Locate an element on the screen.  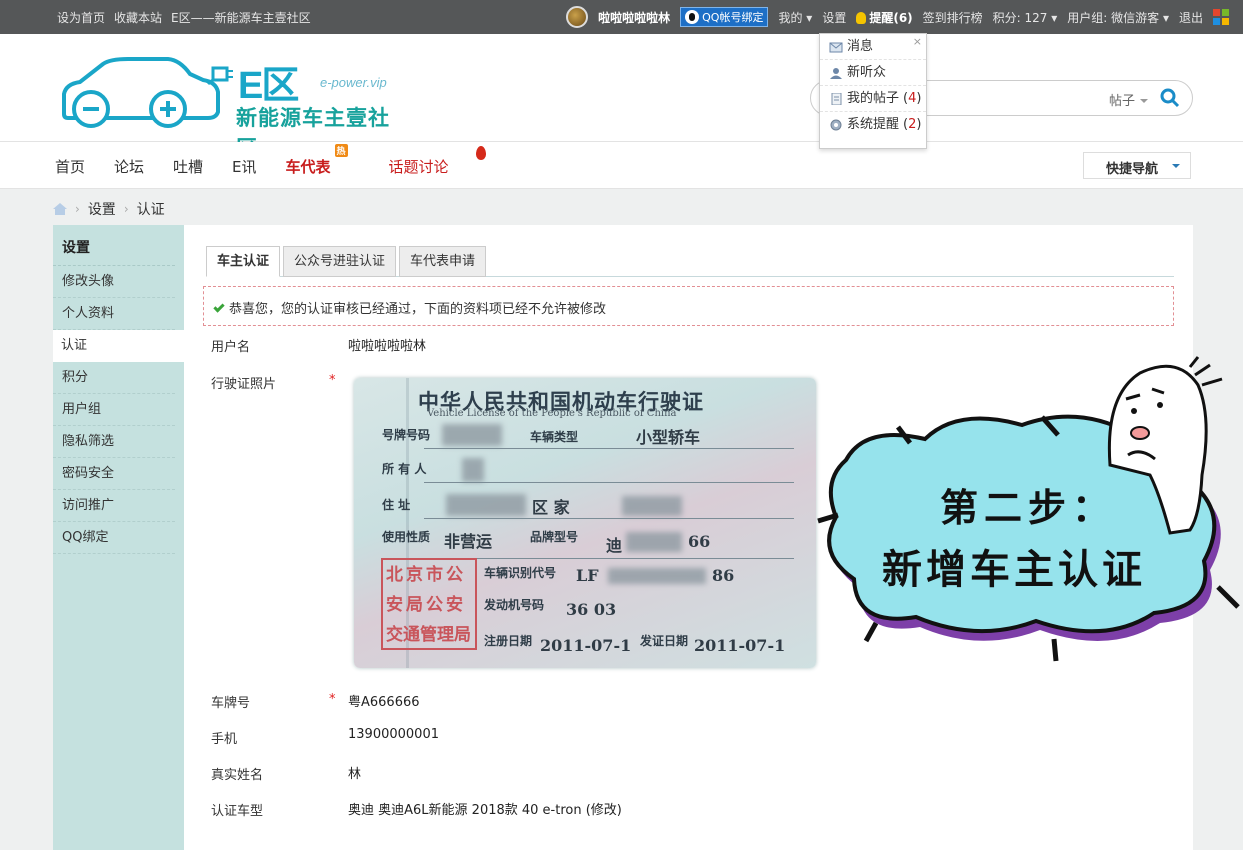
qq-bind-button: QQ帐号绑定 is located at coordinates (724, 17).